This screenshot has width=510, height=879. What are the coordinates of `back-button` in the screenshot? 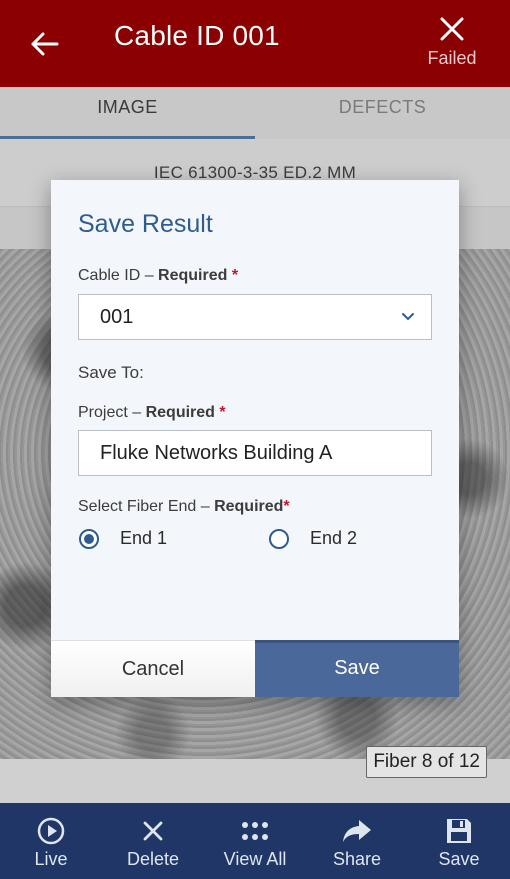 It's located at (44, 44).